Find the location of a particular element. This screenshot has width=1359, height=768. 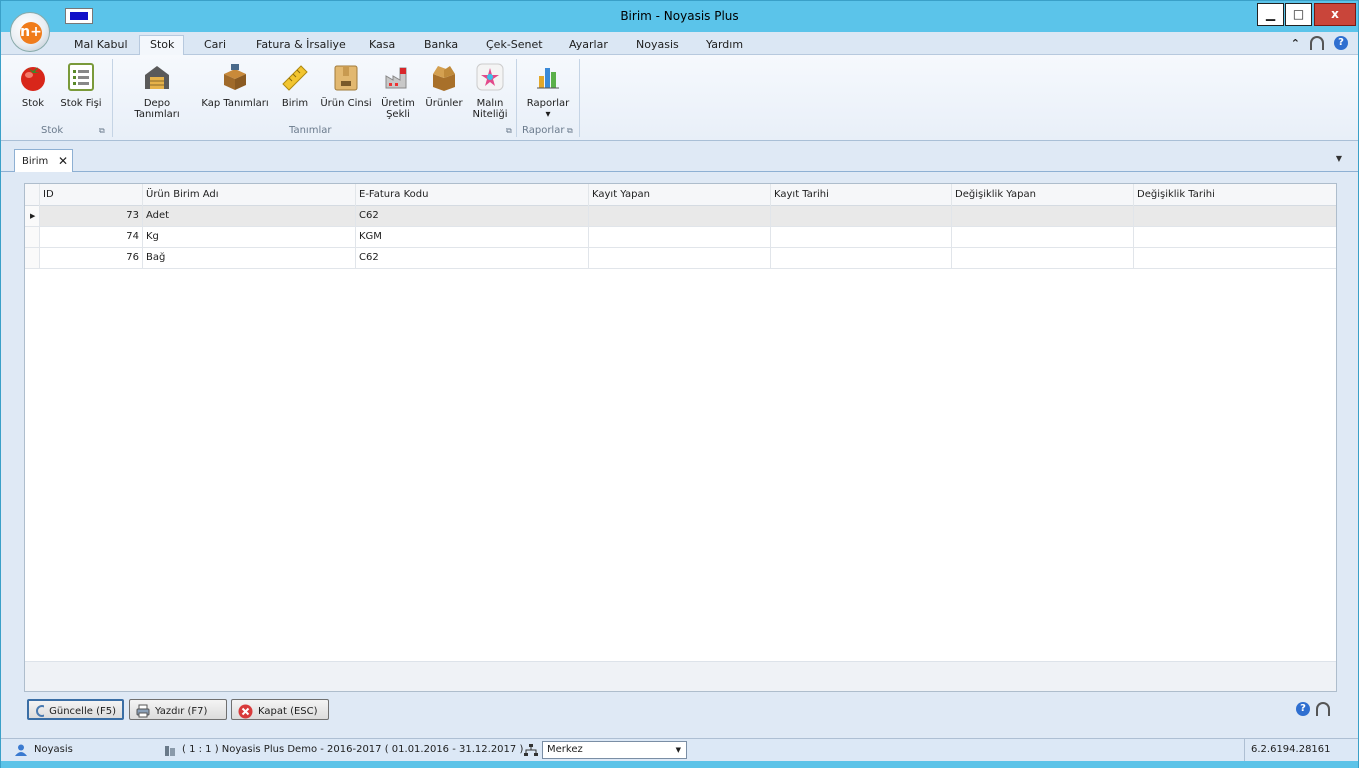

cell-id: 73 is located at coordinates (91, 216).